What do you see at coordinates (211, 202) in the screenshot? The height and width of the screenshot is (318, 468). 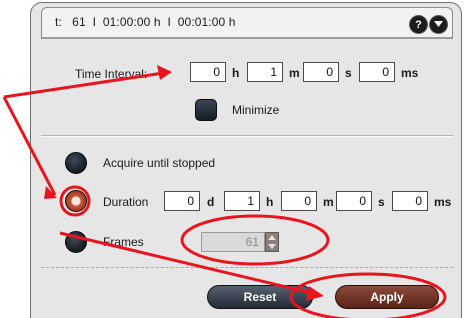 I see `duration-days-unit: d` at bounding box center [211, 202].